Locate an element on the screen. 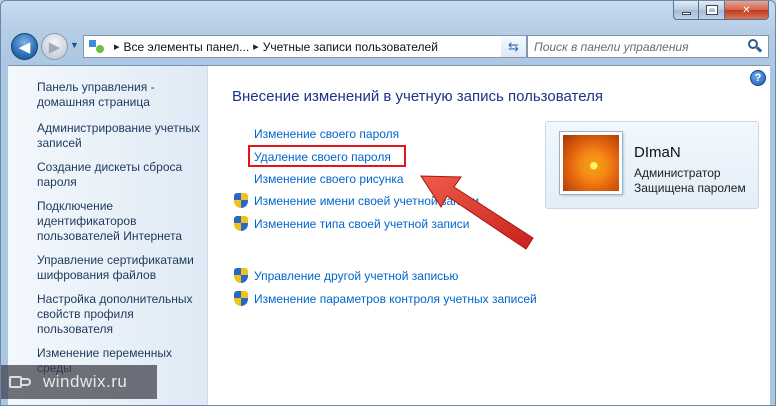  search-input is located at coordinates (633, 46).